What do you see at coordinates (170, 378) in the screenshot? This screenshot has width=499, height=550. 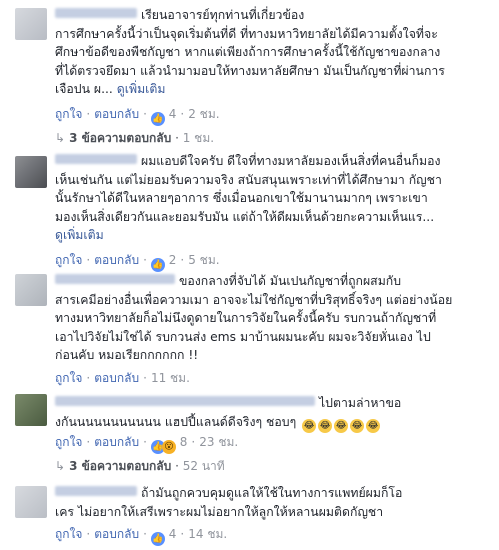 I see `comment-time: 11 ชม.` at bounding box center [170, 378].